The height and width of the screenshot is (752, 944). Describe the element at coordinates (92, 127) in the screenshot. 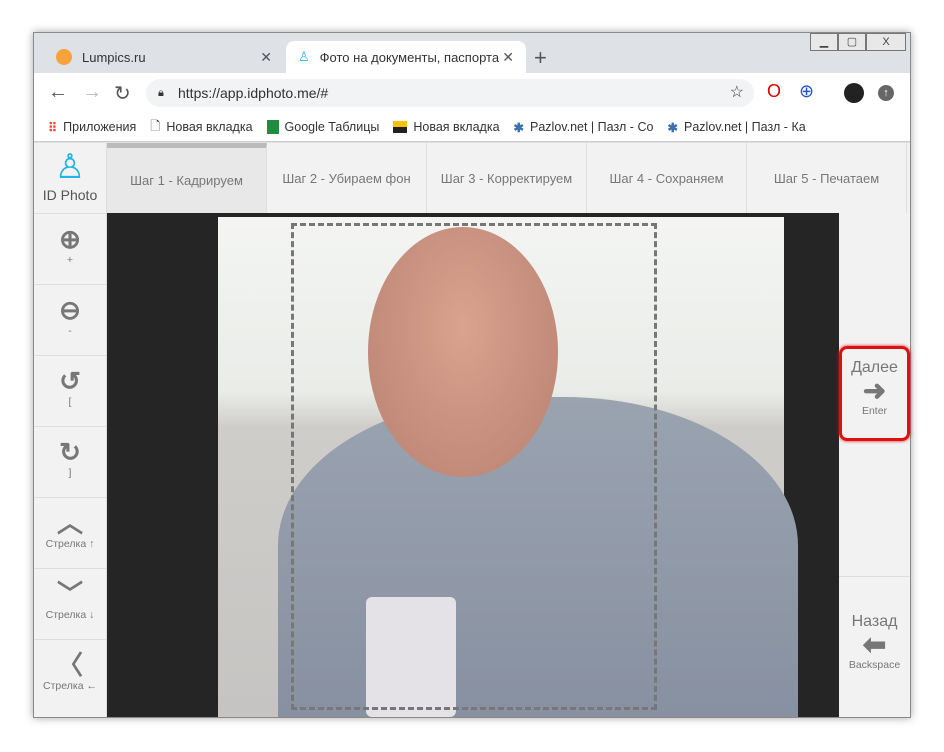

I see `bookmark-apps: ⠿ Приложения` at that location.